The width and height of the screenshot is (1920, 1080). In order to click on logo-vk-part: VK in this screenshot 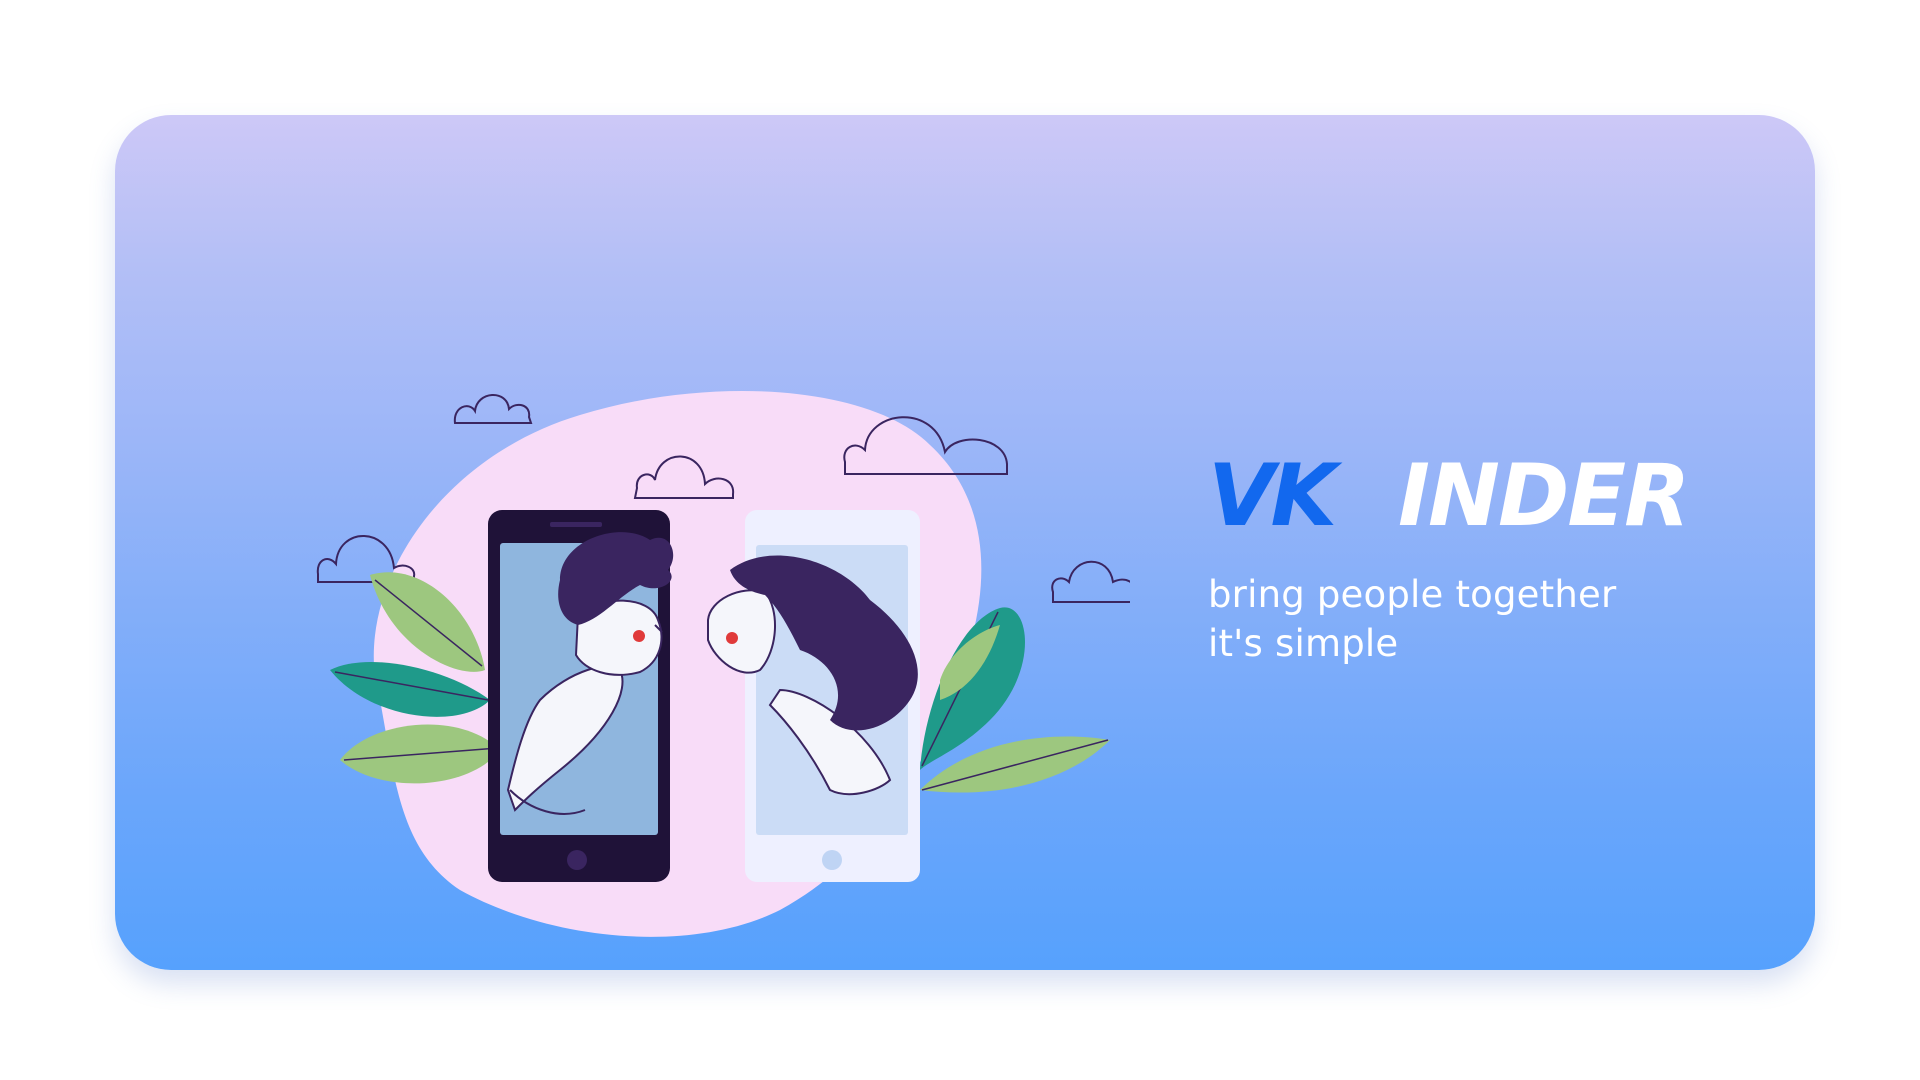, I will do `click(1275, 500)`.